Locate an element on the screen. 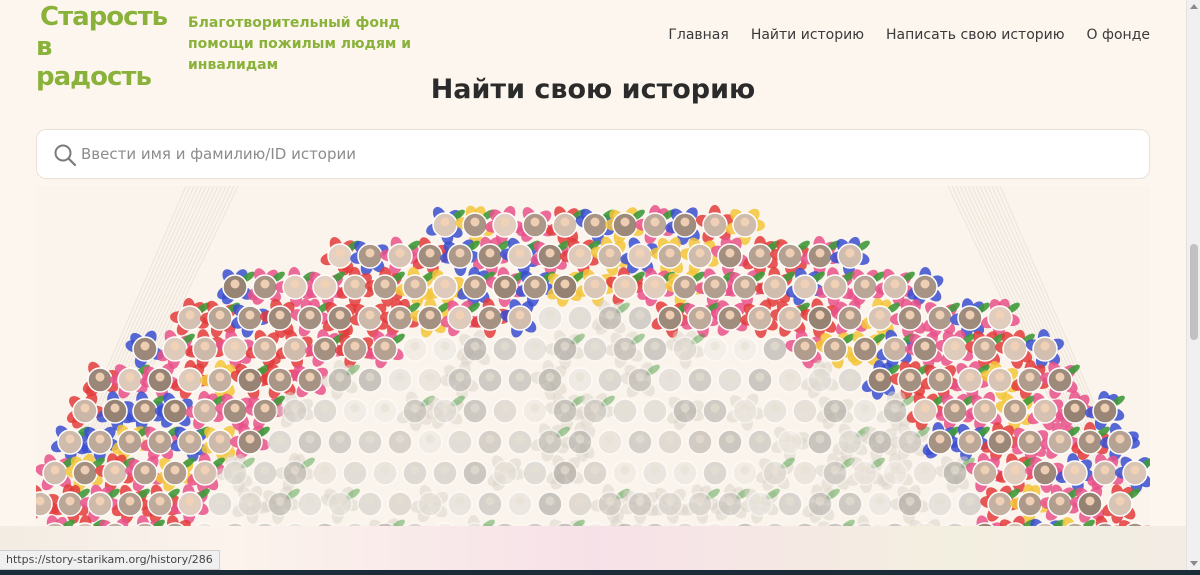 This screenshot has height=575, width=1200. search-icon is located at coordinates (65, 155).